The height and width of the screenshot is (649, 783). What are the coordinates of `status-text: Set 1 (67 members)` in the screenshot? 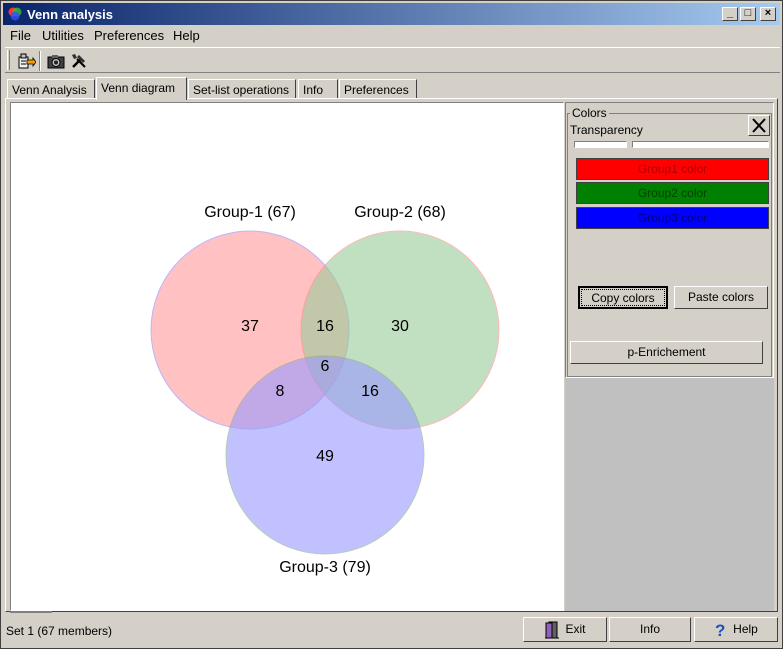 It's located at (59, 631).